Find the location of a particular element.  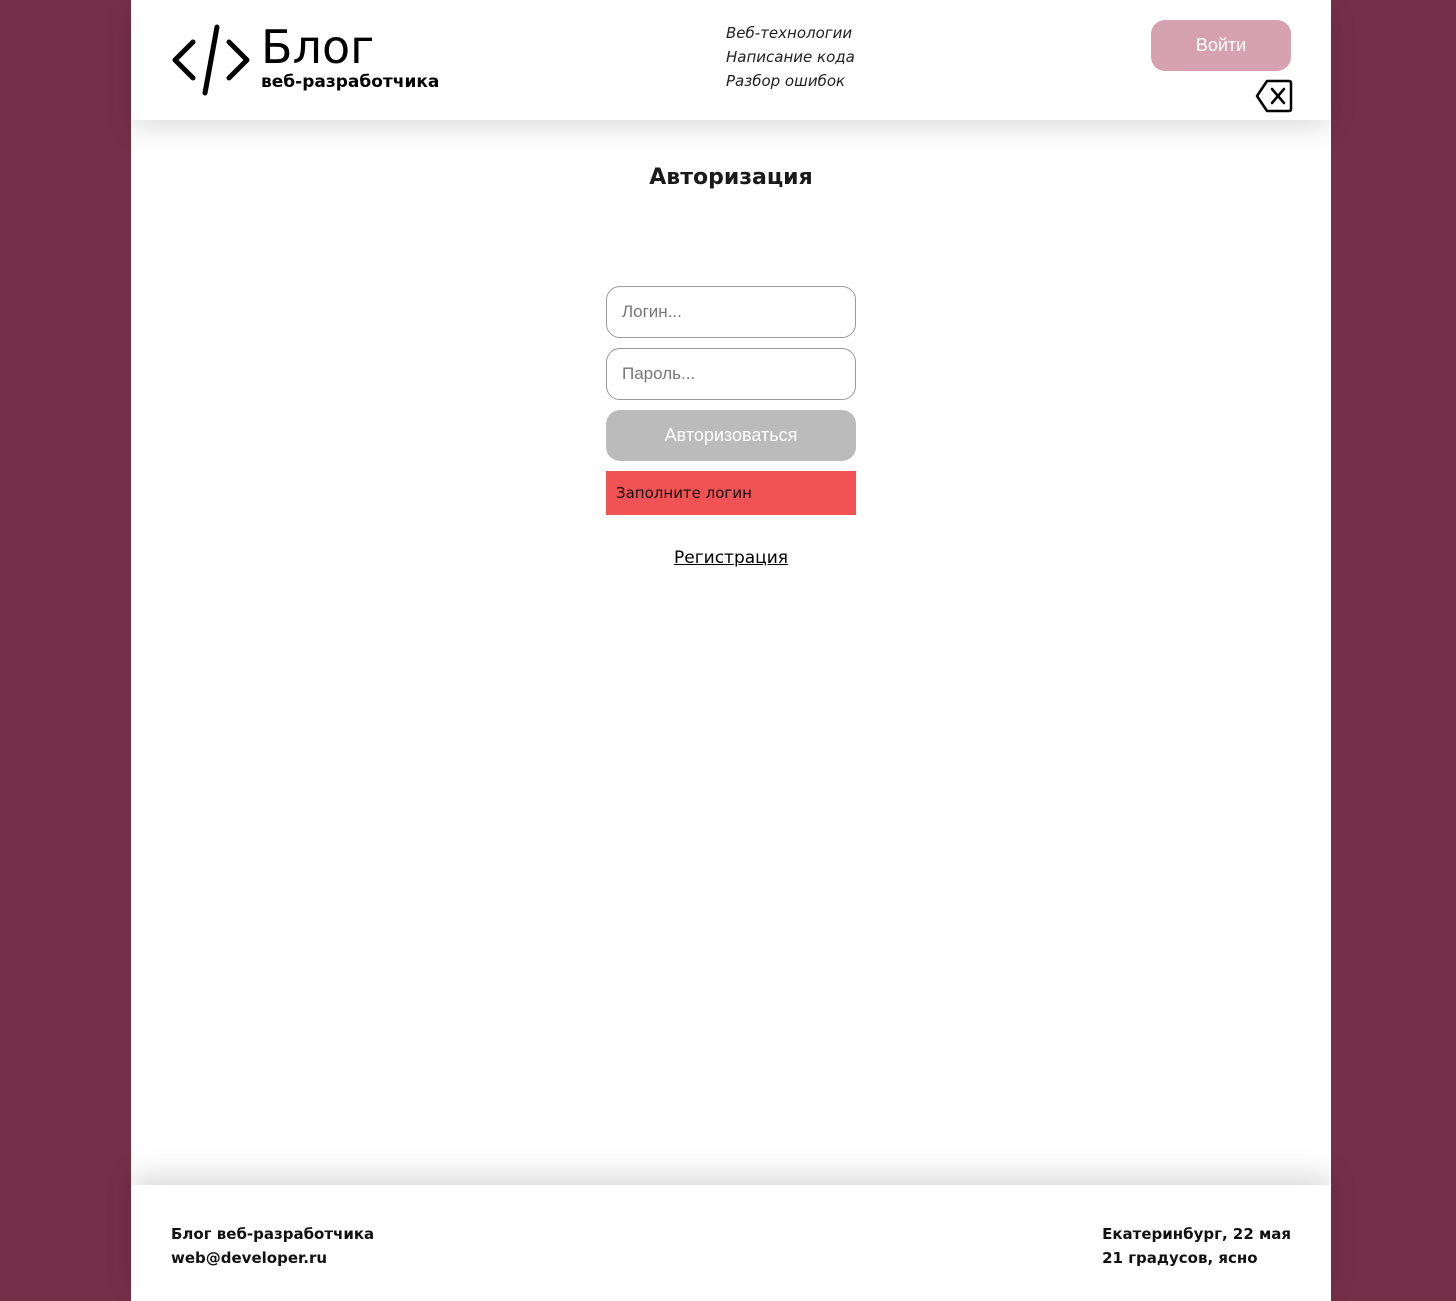

error-message: Заполните логин is located at coordinates (731, 493).